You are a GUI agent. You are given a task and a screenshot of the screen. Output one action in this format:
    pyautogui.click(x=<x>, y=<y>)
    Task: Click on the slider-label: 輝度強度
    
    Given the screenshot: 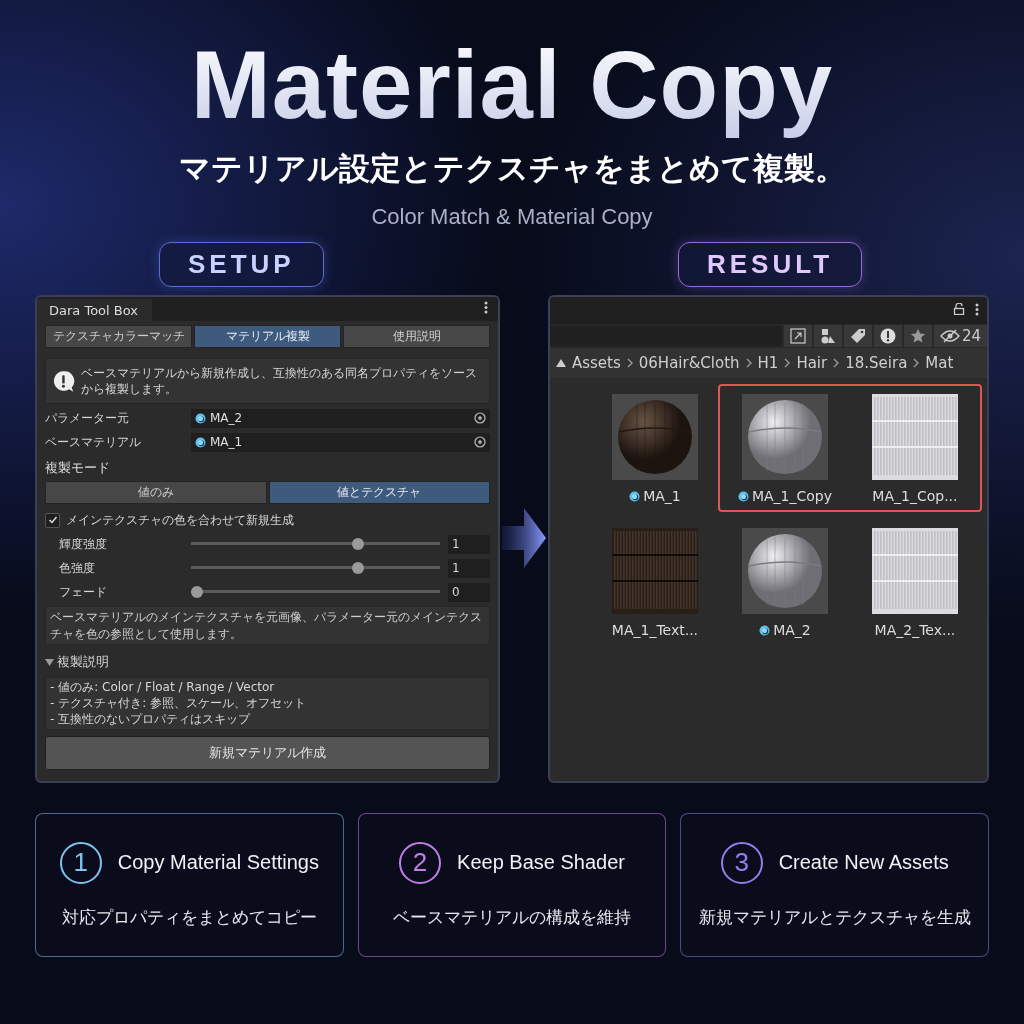 What is the action you would take?
    pyautogui.click(x=83, y=544)
    